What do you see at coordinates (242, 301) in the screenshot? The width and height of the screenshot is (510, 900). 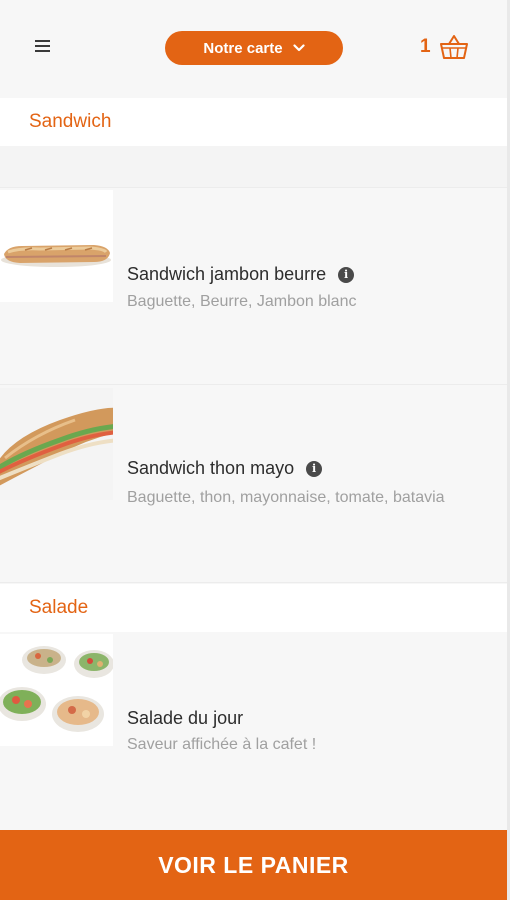 I see `item-description: Baguette, Beurre, Jambon blanc` at bounding box center [242, 301].